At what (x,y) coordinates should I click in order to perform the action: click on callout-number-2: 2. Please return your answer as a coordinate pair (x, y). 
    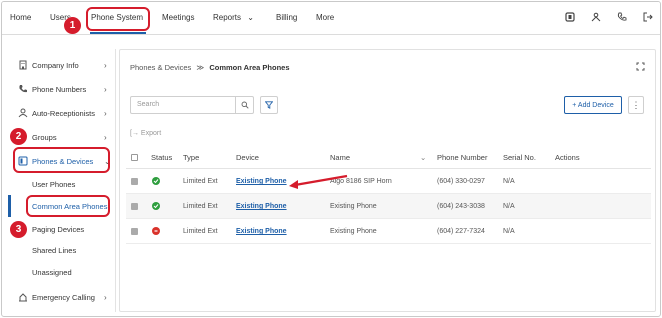
    Looking at the image, I should click on (18, 136).